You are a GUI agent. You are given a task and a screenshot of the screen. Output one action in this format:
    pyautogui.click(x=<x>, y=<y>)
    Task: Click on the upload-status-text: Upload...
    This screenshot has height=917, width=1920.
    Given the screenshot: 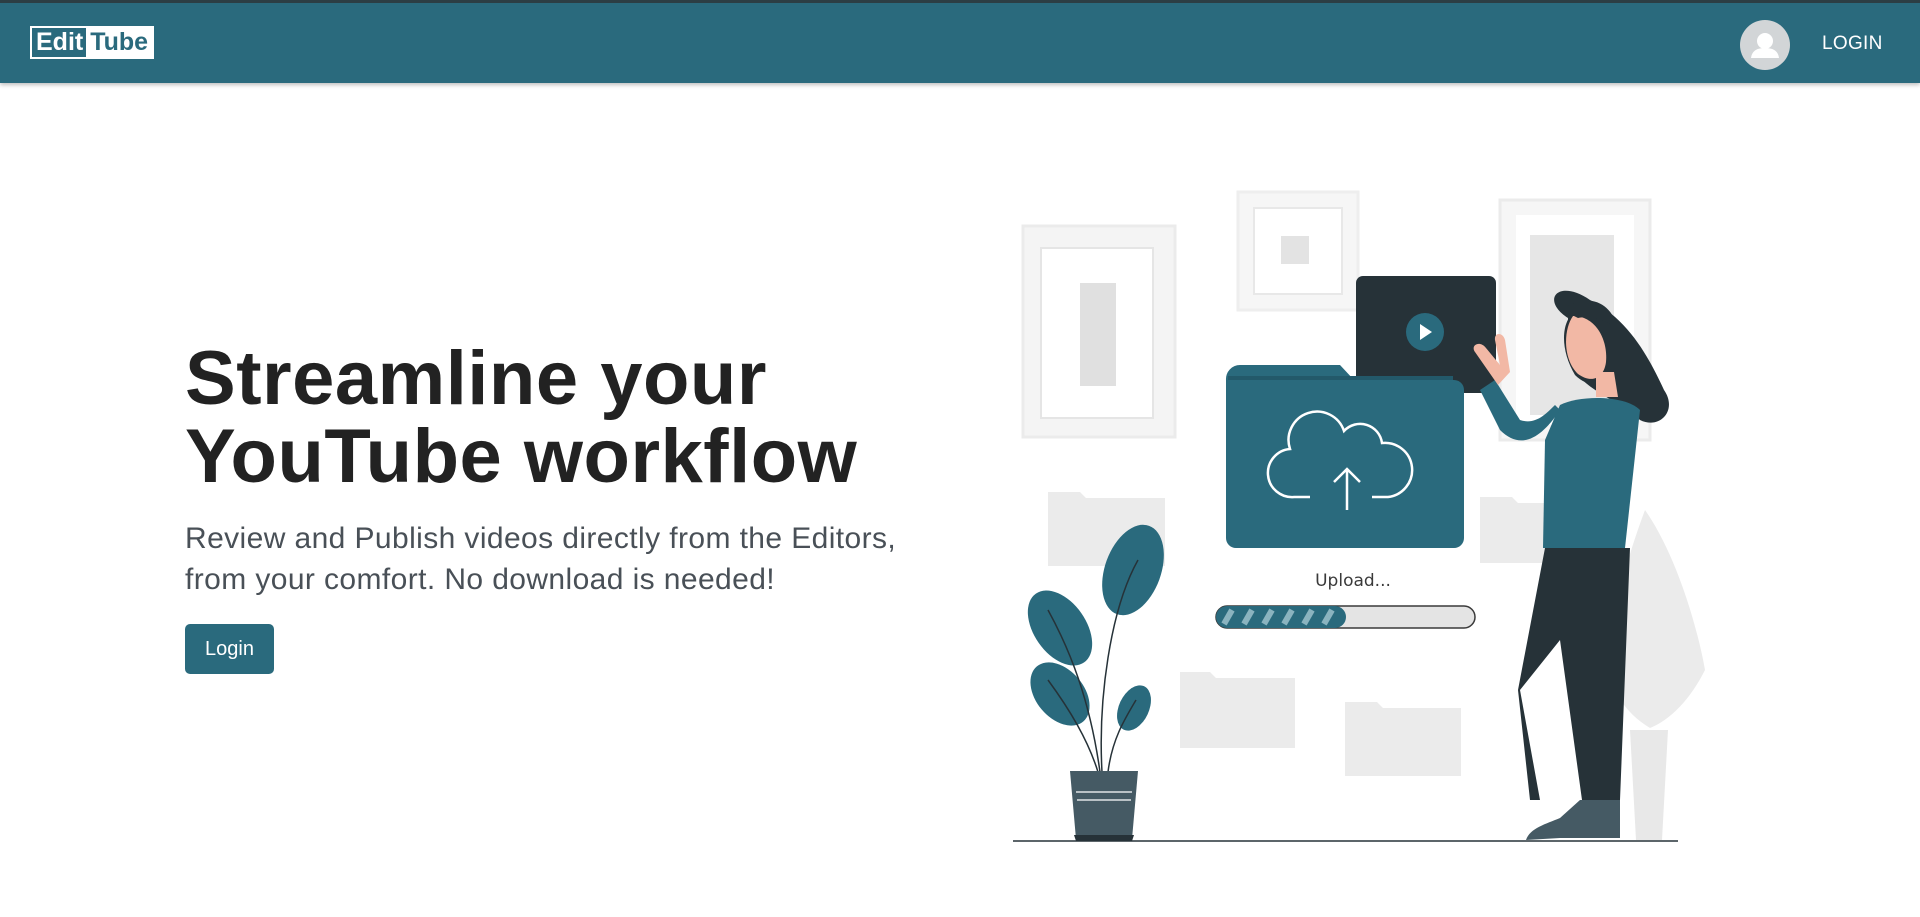 What is the action you would take?
    pyautogui.click(x=1353, y=581)
    